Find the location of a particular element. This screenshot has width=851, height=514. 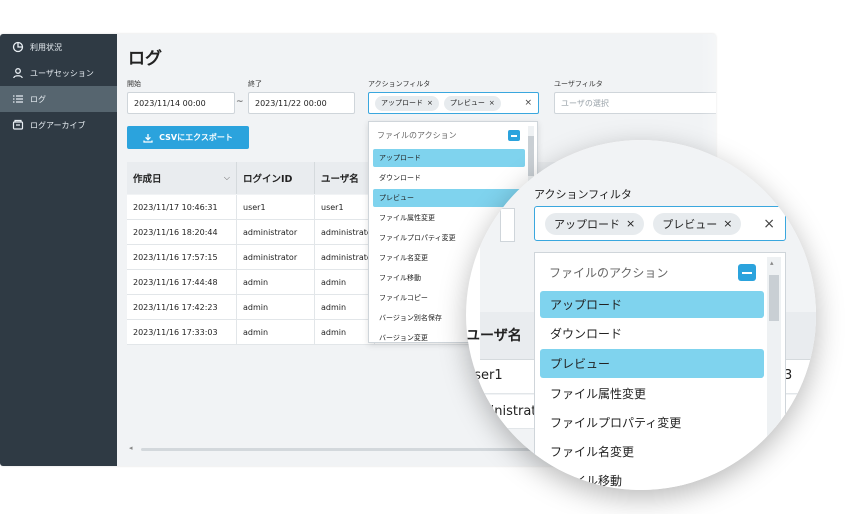

csv-export-button: CSVにエクスポート is located at coordinates (188, 137).